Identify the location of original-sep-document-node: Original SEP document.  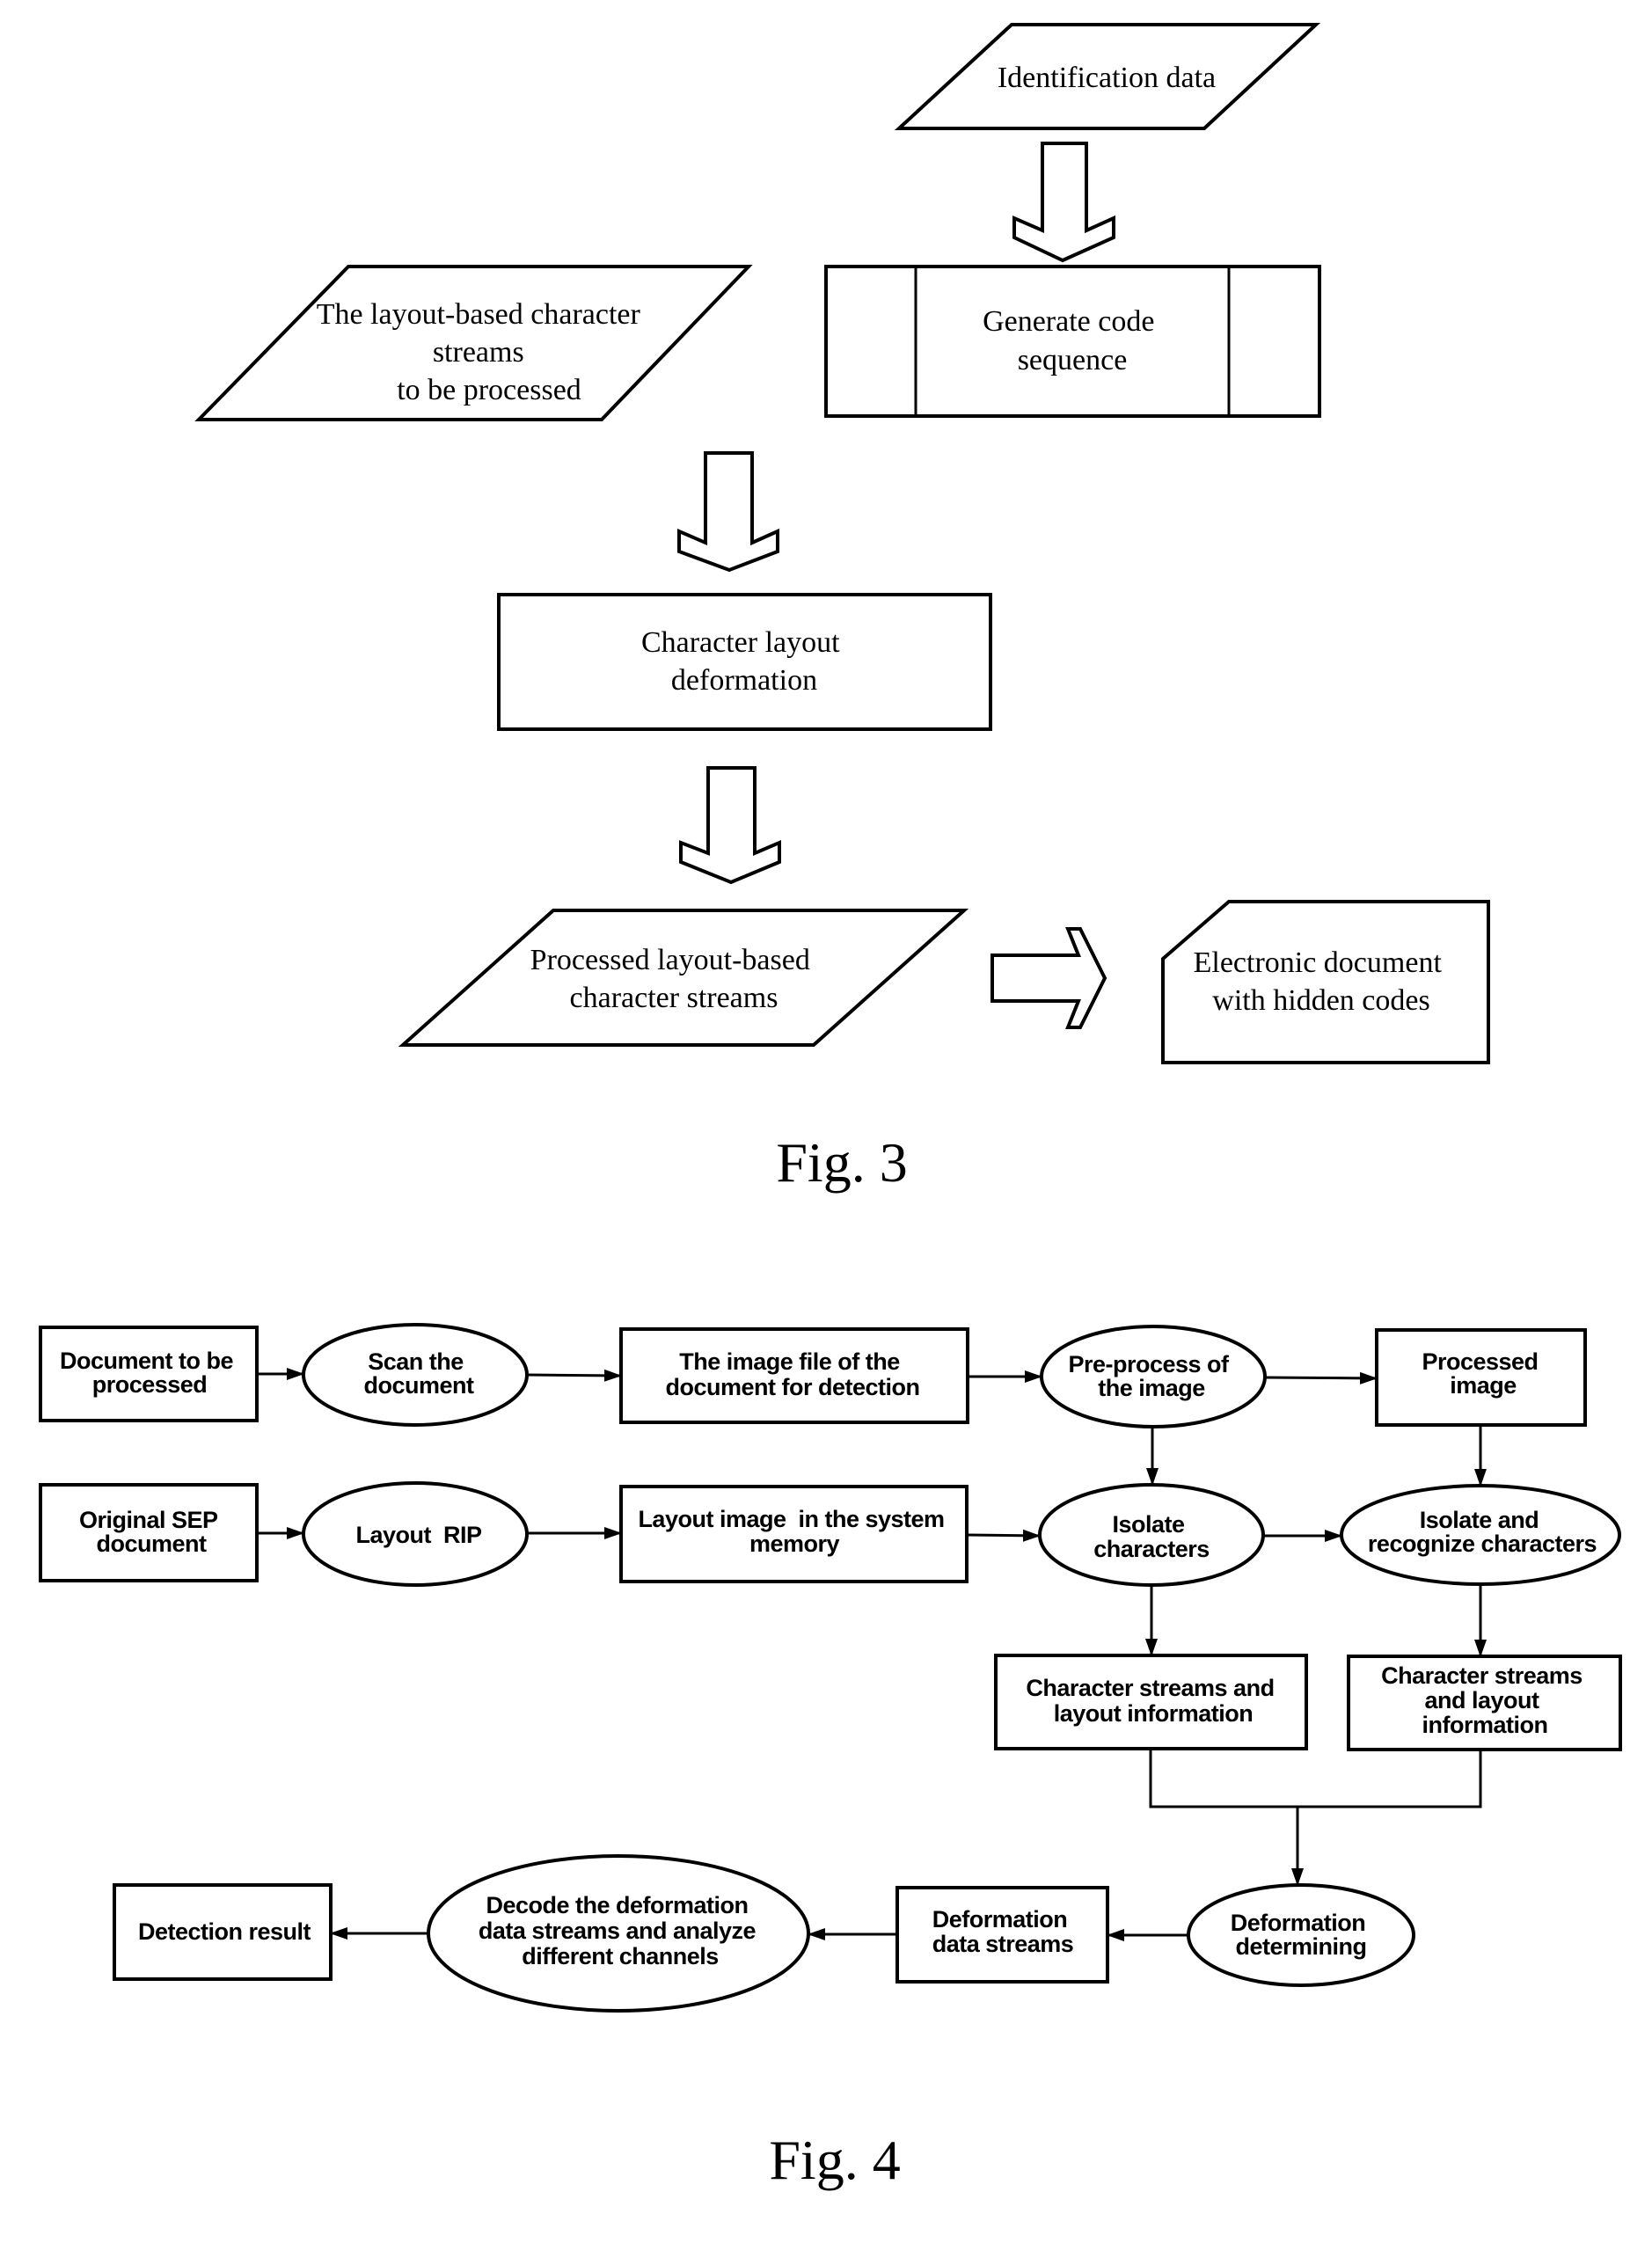
(149, 1533).